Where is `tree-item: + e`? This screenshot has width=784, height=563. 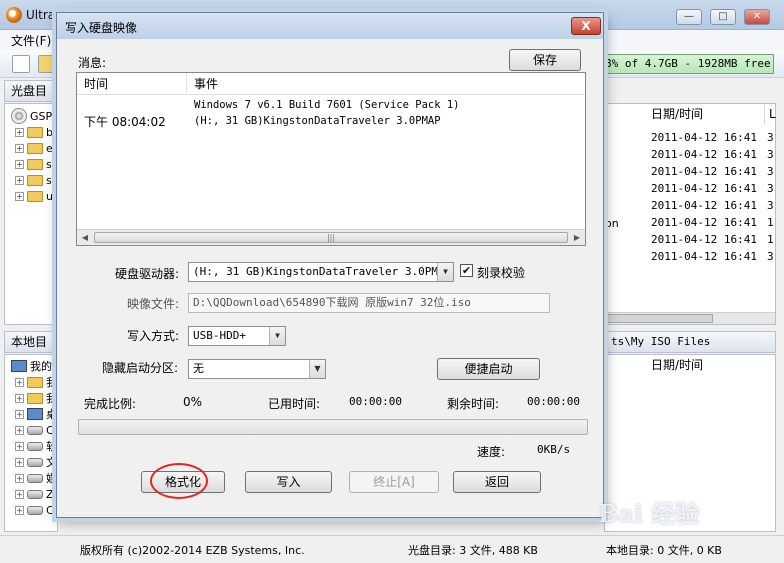
tree-item: + e is located at coordinates (34, 148).